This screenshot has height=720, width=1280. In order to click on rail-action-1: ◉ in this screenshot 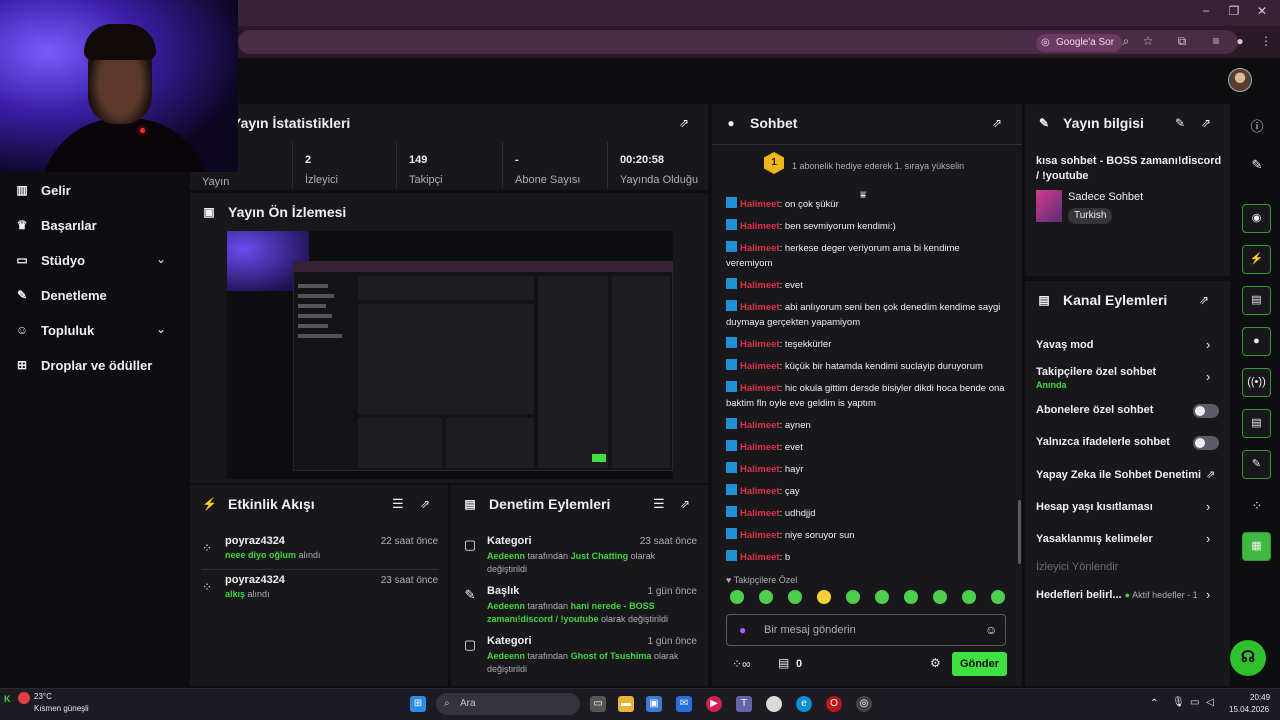, I will do `click(1256, 218)`.